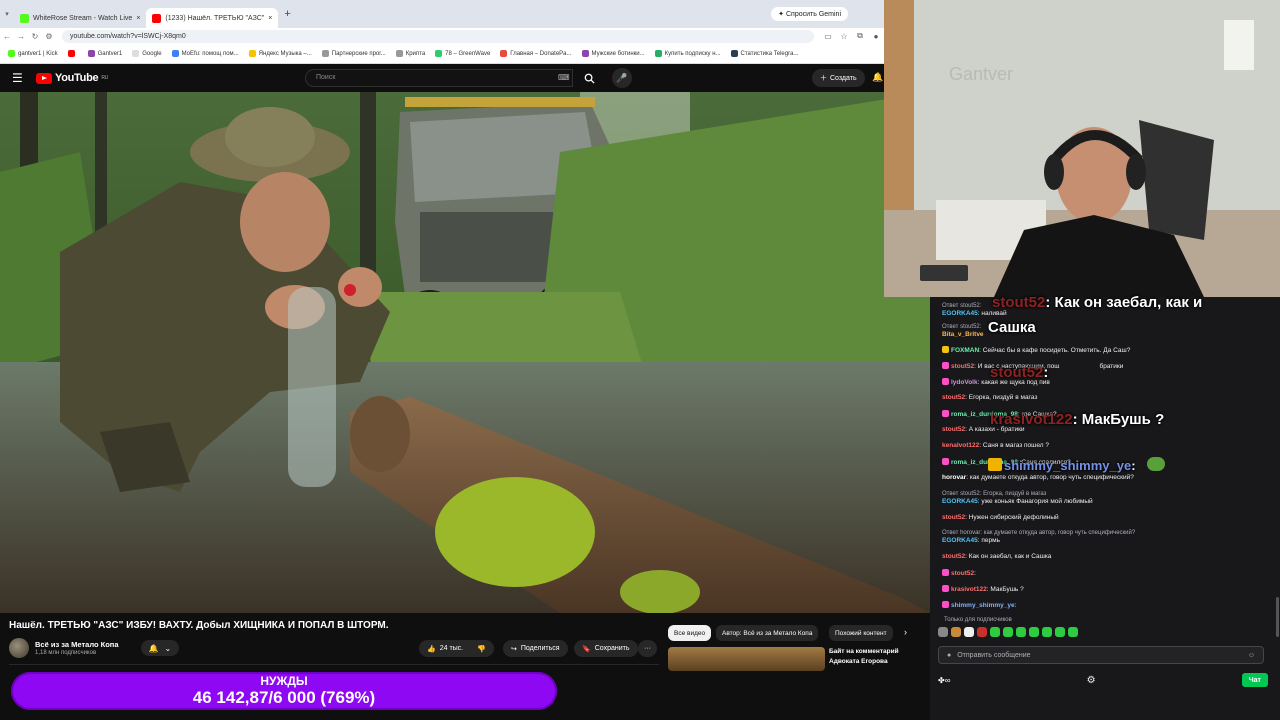 This screenshot has width=1280, height=720. What do you see at coordinates (983, 605) in the screenshot?
I see `chat-username: shimmy_shimmy_ye` at bounding box center [983, 605].